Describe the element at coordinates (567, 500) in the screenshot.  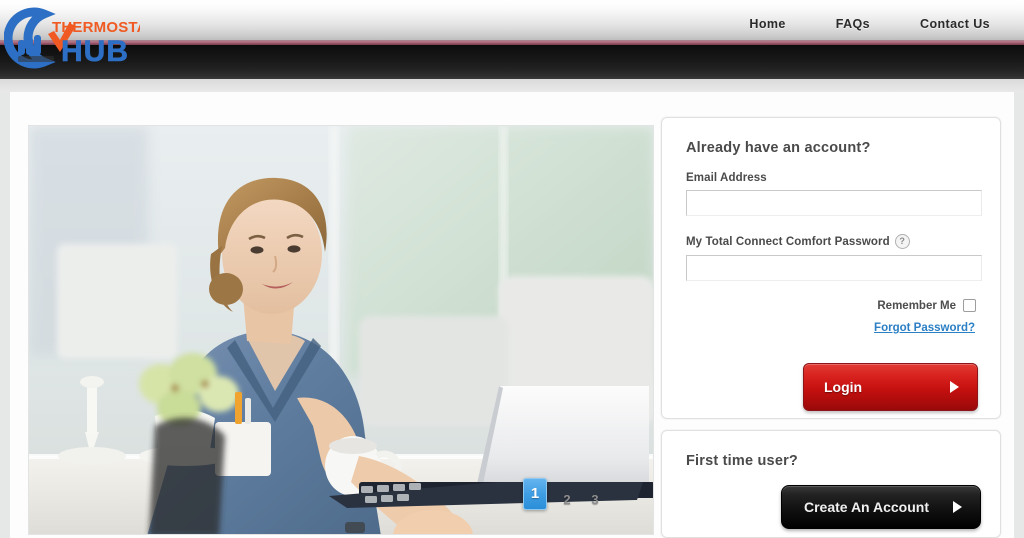
I see `carousel-dot-2: 2` at that location.